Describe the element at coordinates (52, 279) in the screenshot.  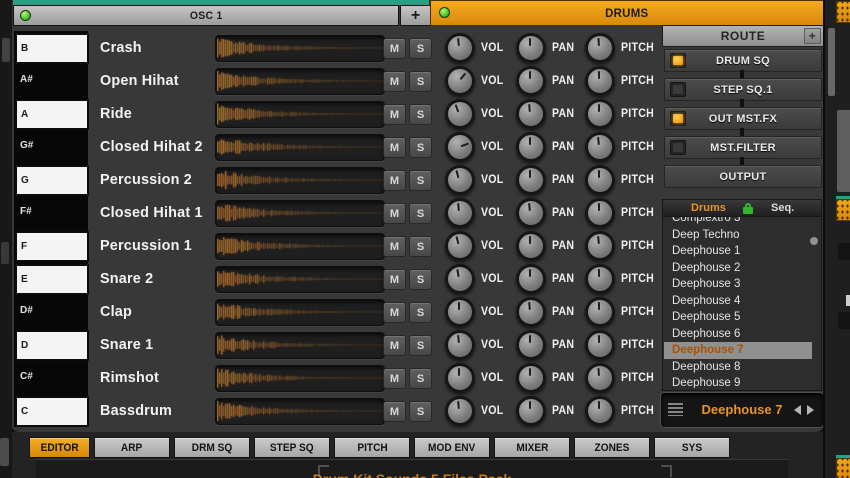
I see `piano-key-white: E` at that location.